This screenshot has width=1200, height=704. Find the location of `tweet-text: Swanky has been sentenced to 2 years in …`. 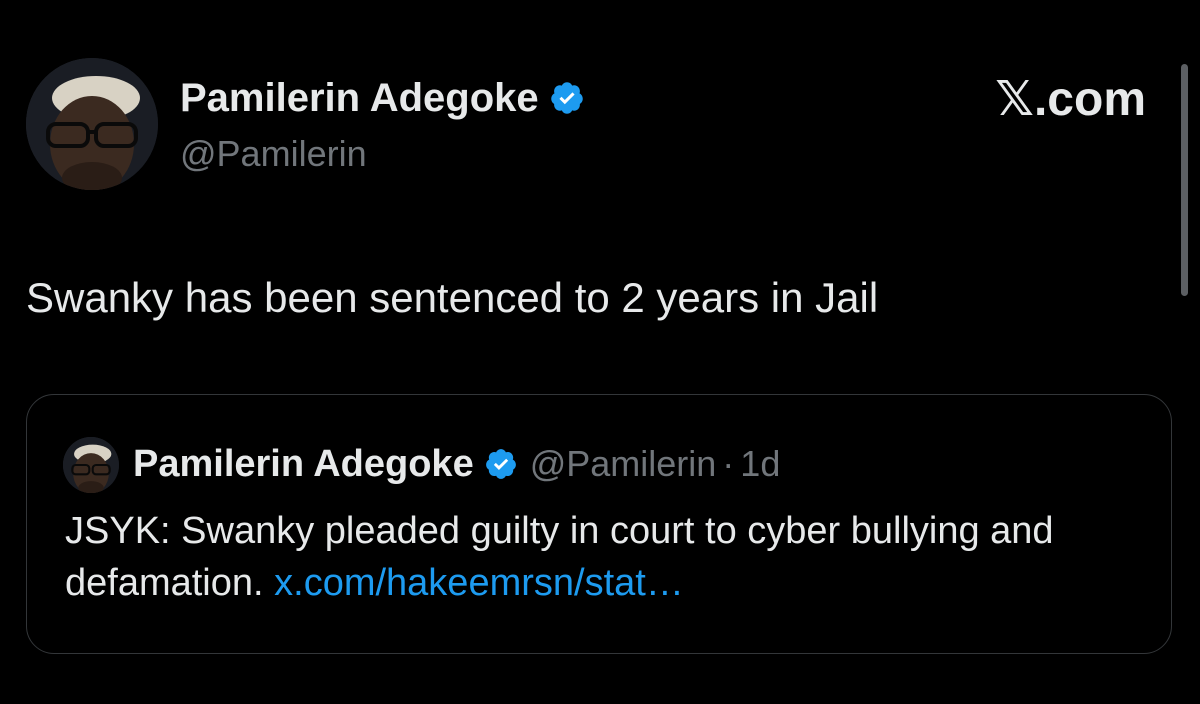

tweet-text: Swanky has been sentenced to 2 years in … is located at coordinates (452, 297).